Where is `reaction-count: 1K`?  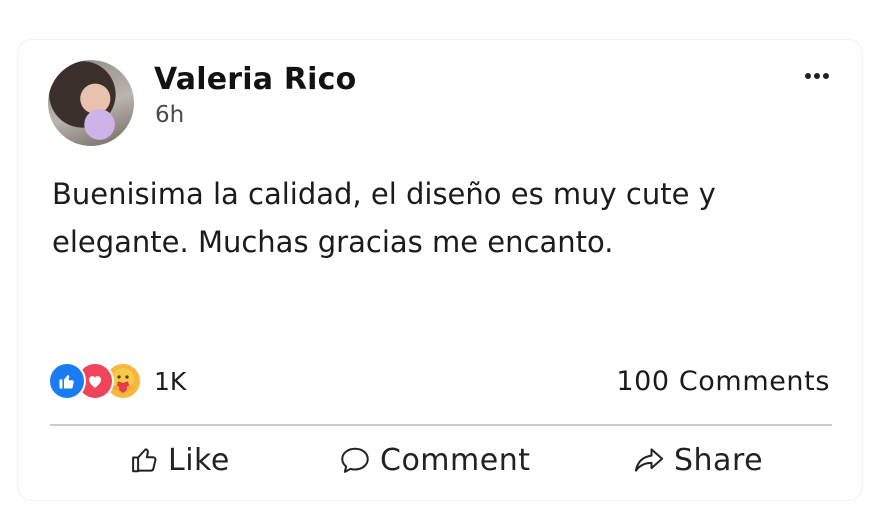
reaction-count: 1K is located at coordinates (170, 381).